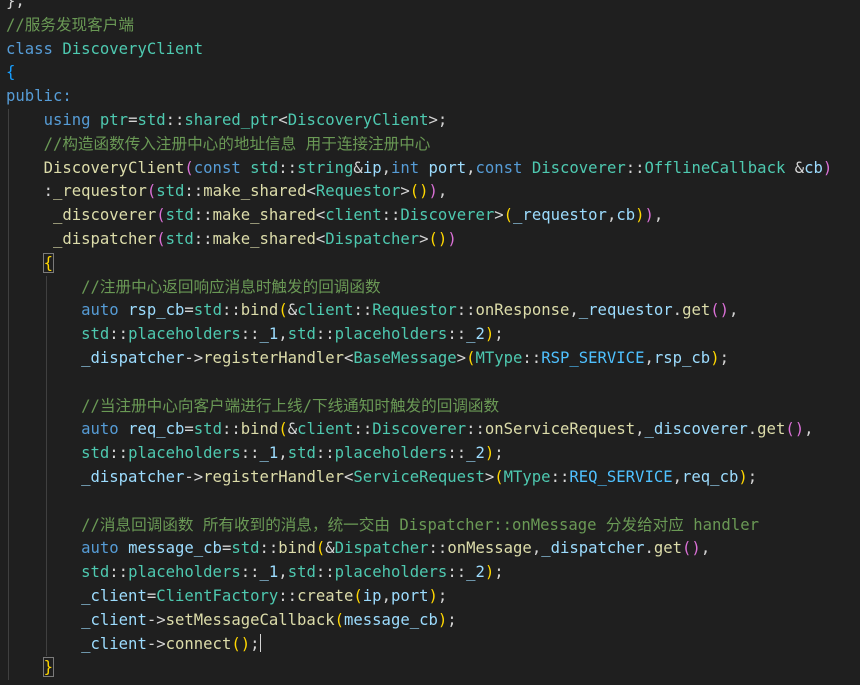  What do you see at coordinates (217, 167) in the screenshot?
I see `code-token: const` at bounding box center [217, 167].